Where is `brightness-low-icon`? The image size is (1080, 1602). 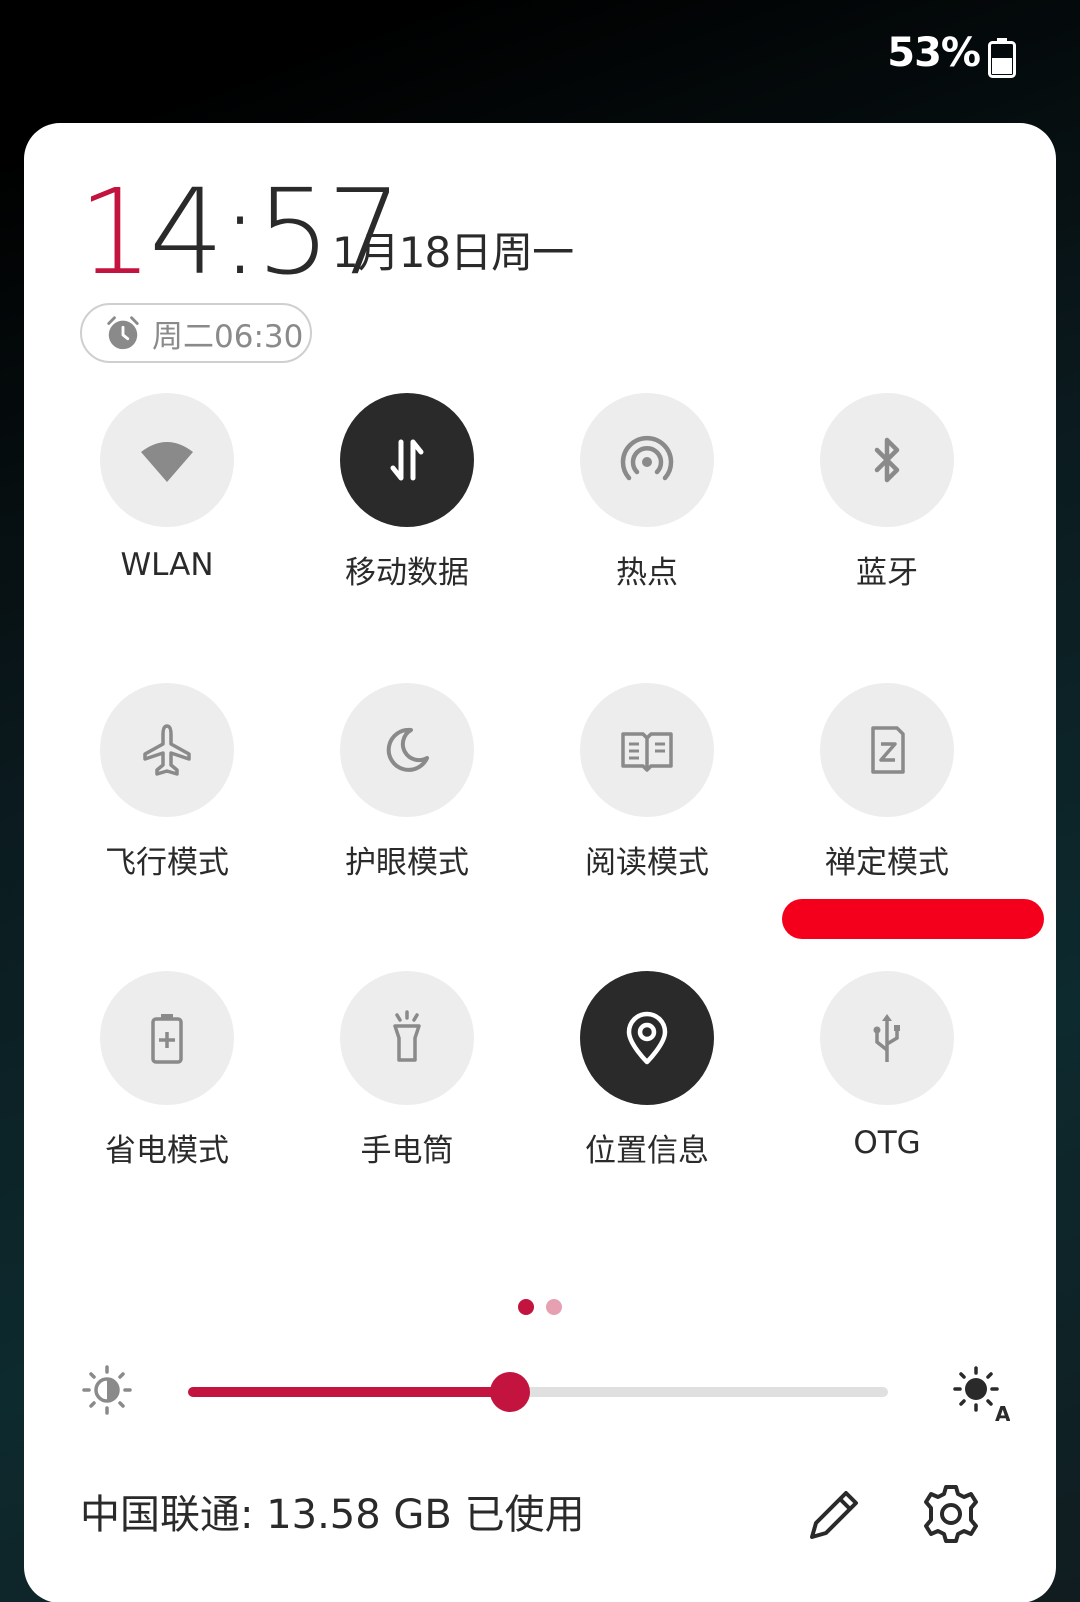
brightness-low-icon is located at coordinates (107, 1390).